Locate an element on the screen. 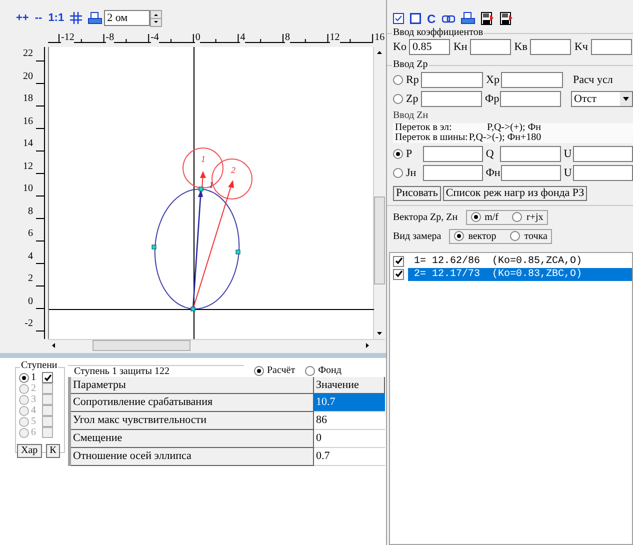 The width and height of the screenshot is (633, 545). group-title: Ввод Zр is located at coordinates (410, 64).